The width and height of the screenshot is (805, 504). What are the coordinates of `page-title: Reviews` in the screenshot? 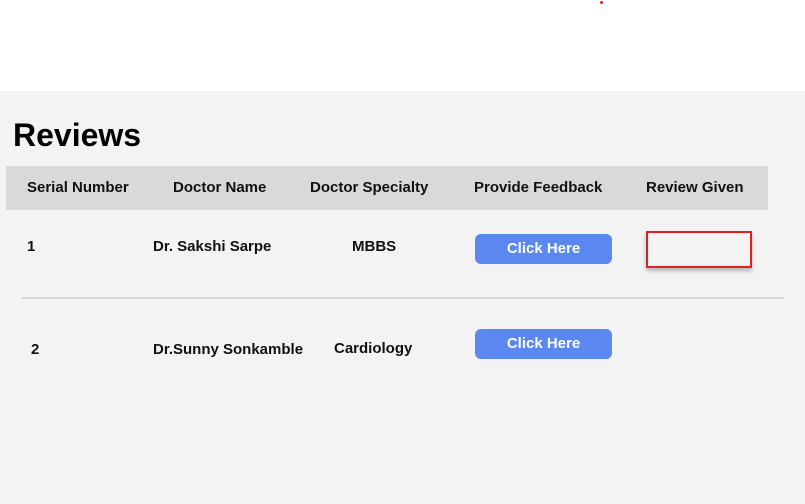 It's located at (77, 135).